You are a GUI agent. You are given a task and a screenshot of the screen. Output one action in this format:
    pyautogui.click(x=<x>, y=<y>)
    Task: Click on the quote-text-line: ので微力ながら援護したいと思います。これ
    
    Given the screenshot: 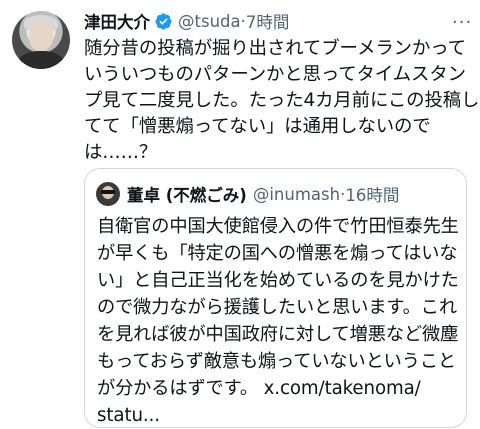 What is the action you would take?
    pyautogui.click(x=277, y=307)
    